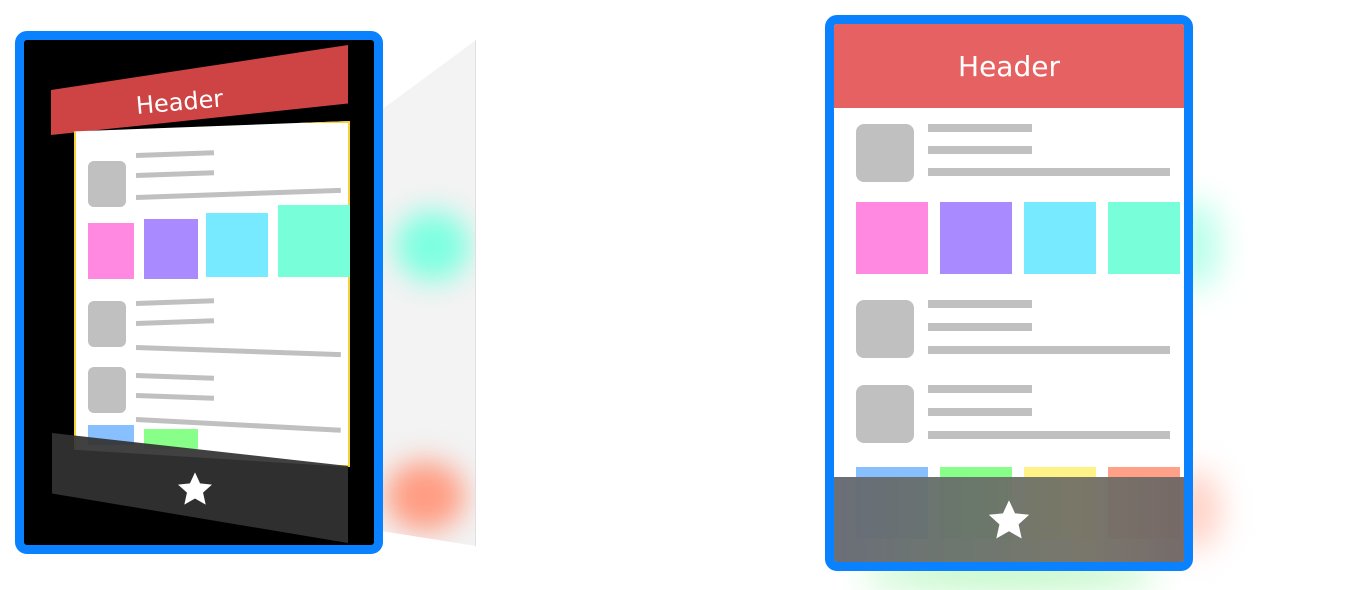  Describe the element at coordinates (432, 246) in the screenshot. I see `teal-glow` at that location.